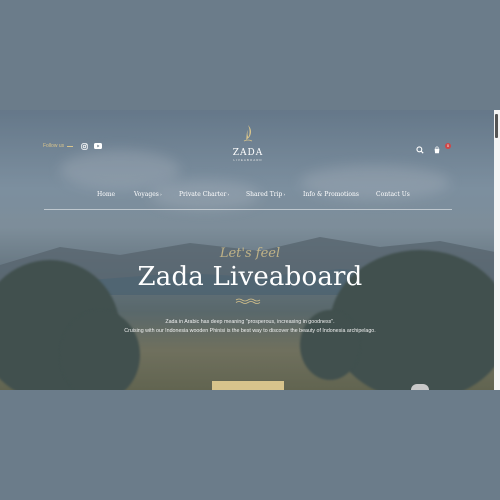 The image size is (500, 500). What do you see at coordinates (420, 147) in the screenshot?
I see `search-icon` at bounding box center [420, 147].